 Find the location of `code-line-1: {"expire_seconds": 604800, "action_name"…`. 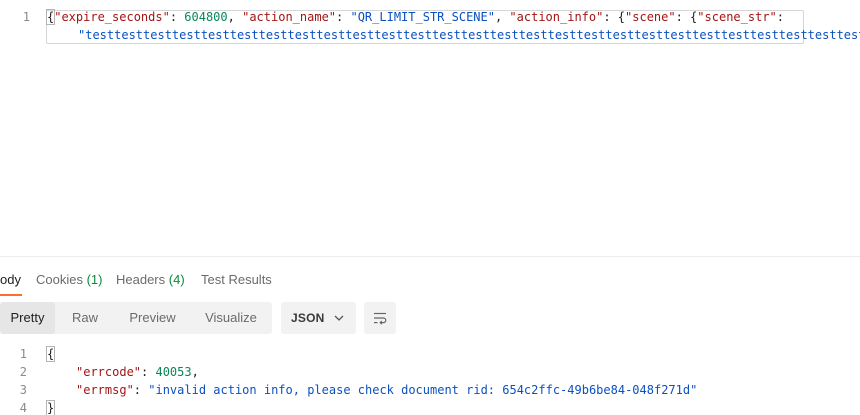

code-line-1: {"expire_seconds": 604800, "action_name"… is located at coordinates (414, 17).